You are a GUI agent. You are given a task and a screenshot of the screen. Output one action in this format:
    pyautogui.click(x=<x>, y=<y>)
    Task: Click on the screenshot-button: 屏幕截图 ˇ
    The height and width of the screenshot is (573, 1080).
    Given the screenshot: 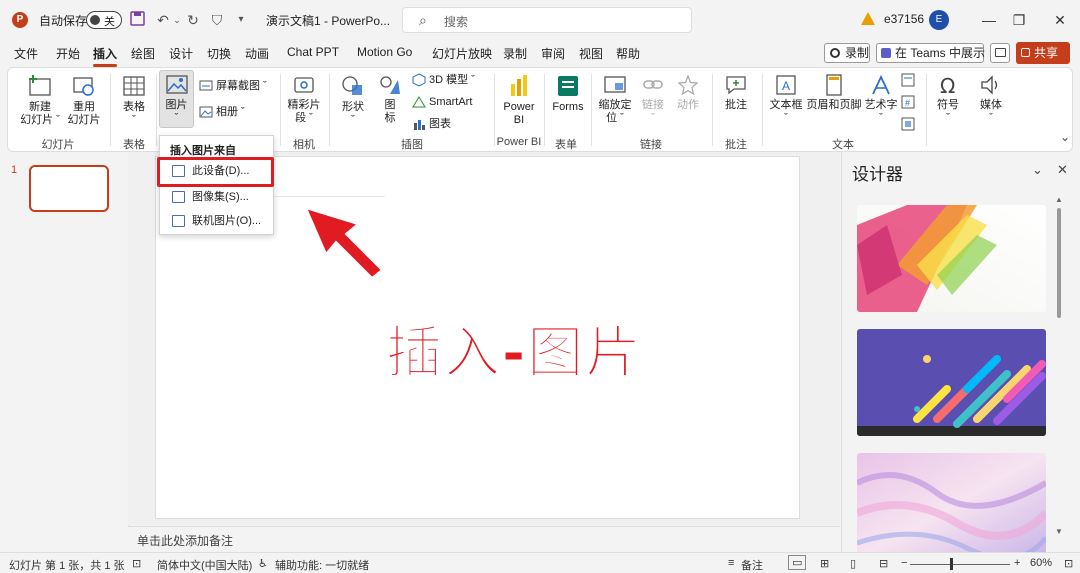 What is the action you would take?
    pyautogui.click(x=233, y=86)
    